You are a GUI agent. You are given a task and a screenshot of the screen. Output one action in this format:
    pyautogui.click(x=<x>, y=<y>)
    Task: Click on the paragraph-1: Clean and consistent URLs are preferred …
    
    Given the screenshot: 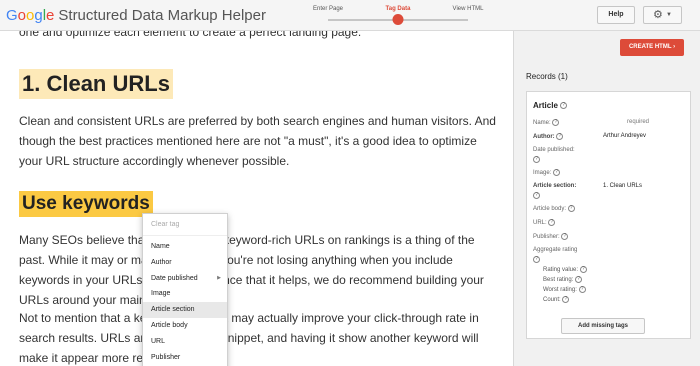 What is the action you would take?
    pyautogui.click(x=259, y=141)
    